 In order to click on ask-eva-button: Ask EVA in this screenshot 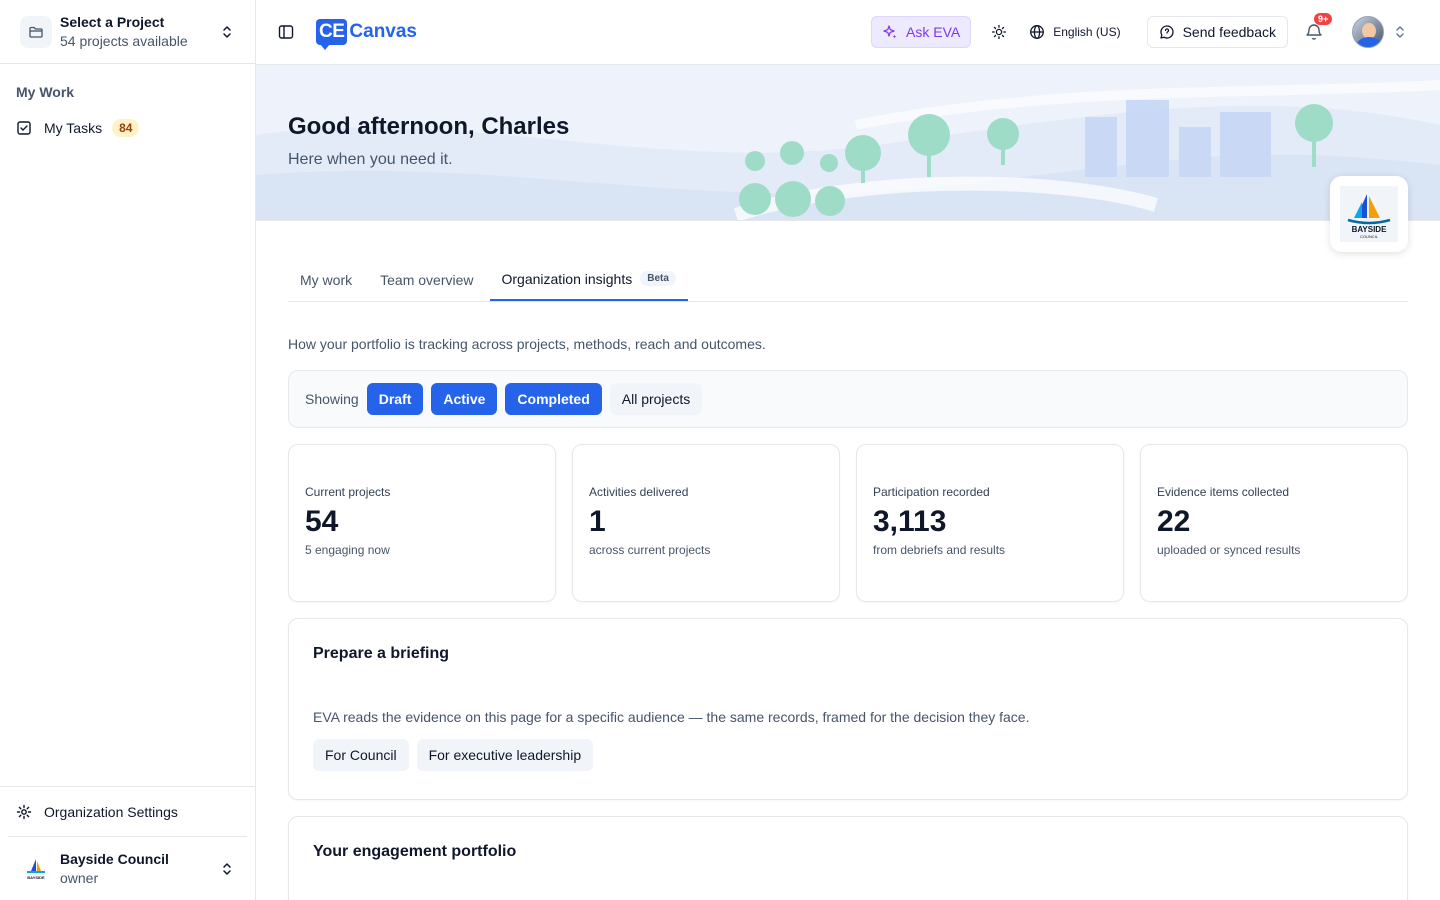, I will do `click(921, 32)`.